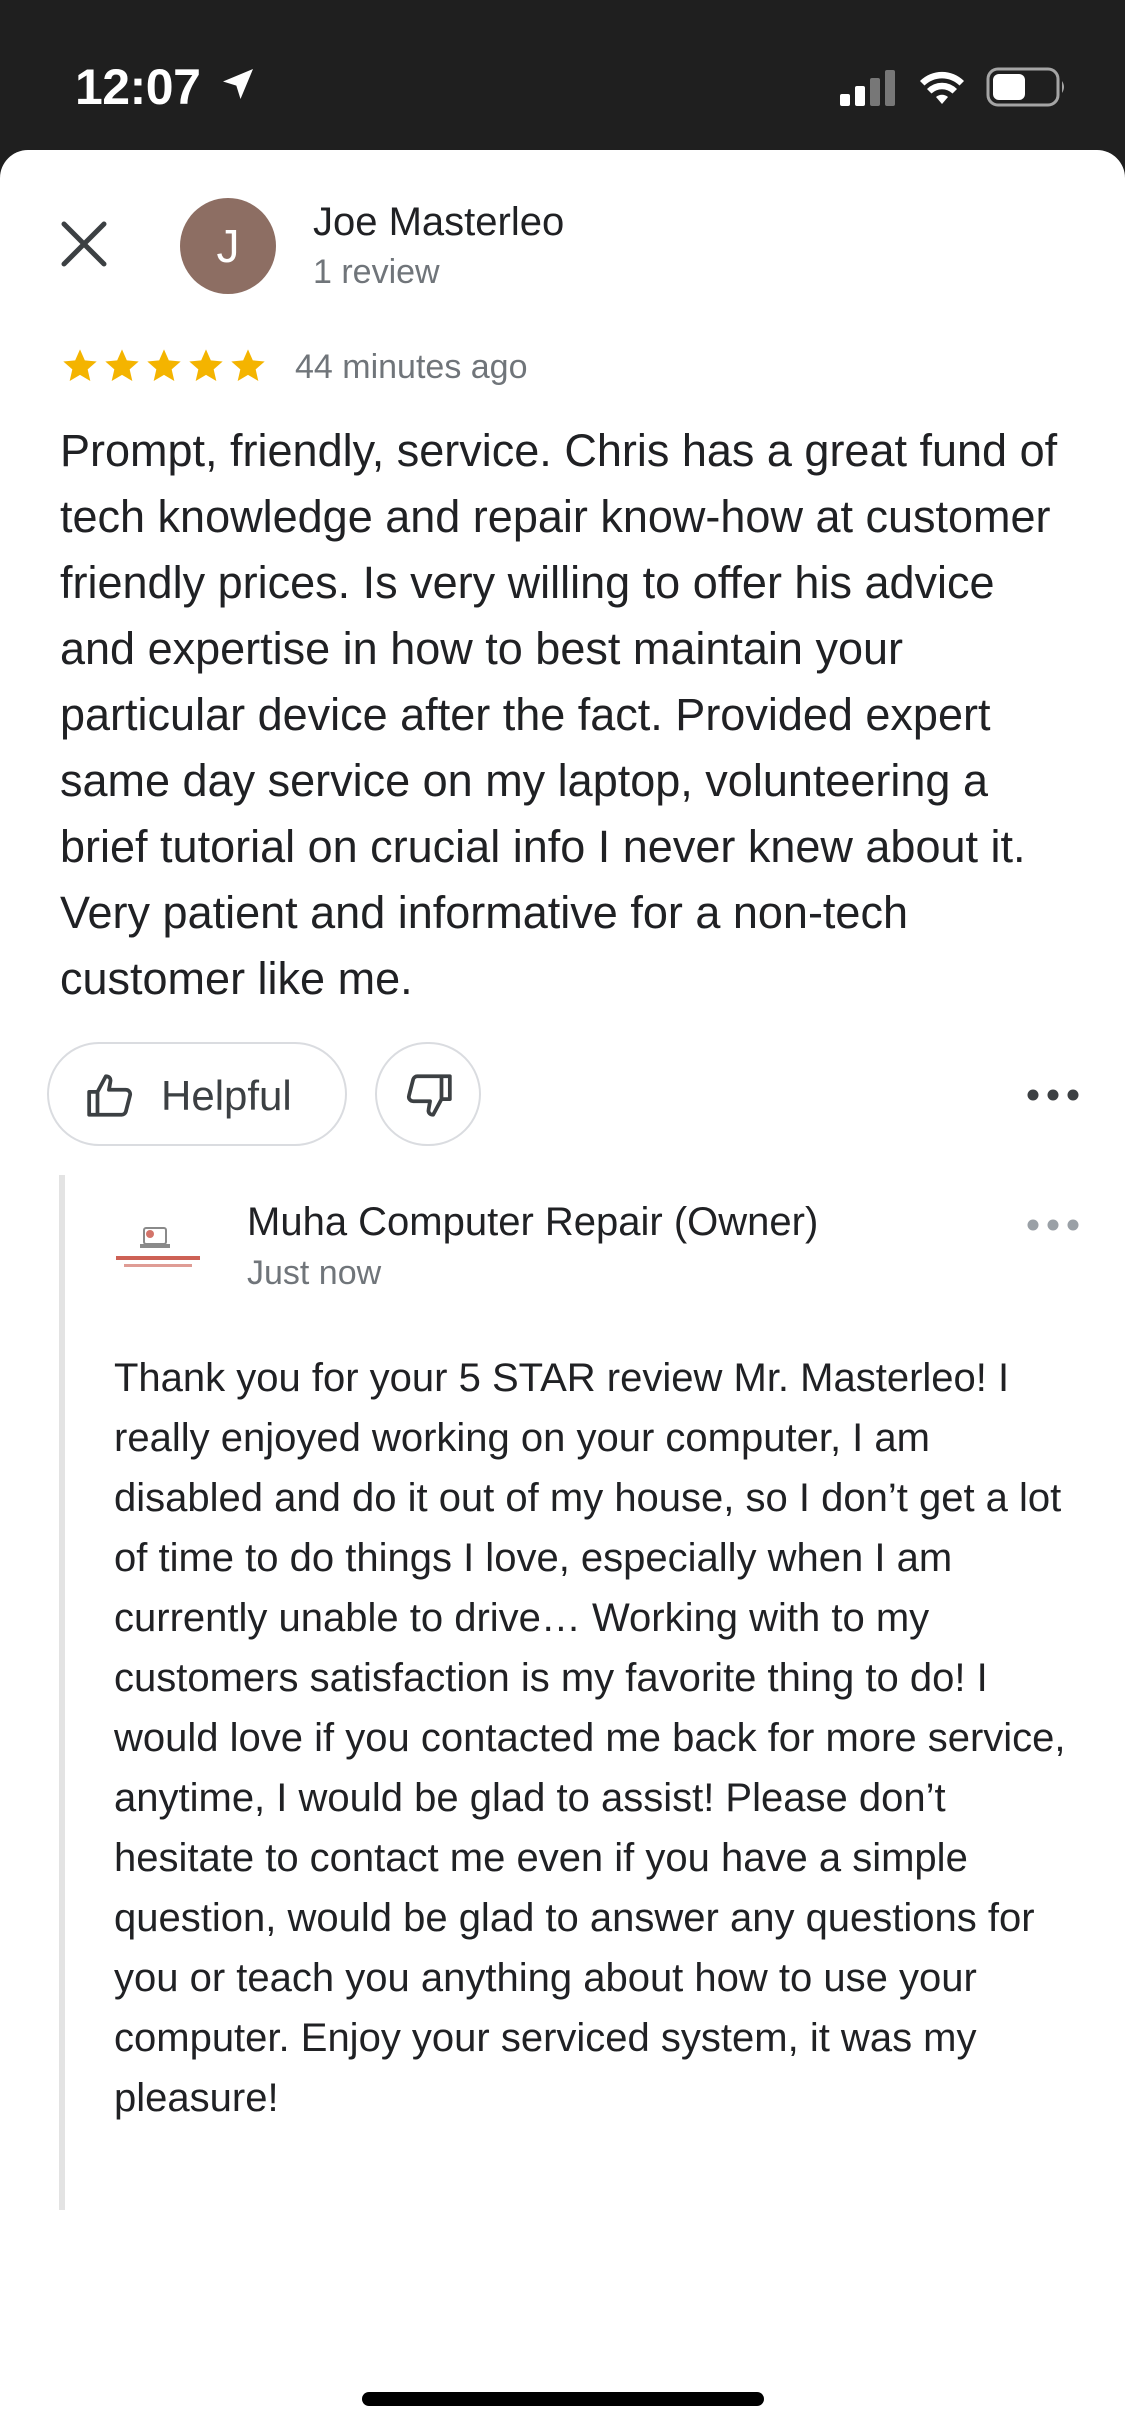 The height and width of the screenshot is (2436, 1125). Describe the element at coordinates (563, 2399) in the screenshot. I see `home-indicator` at that location.